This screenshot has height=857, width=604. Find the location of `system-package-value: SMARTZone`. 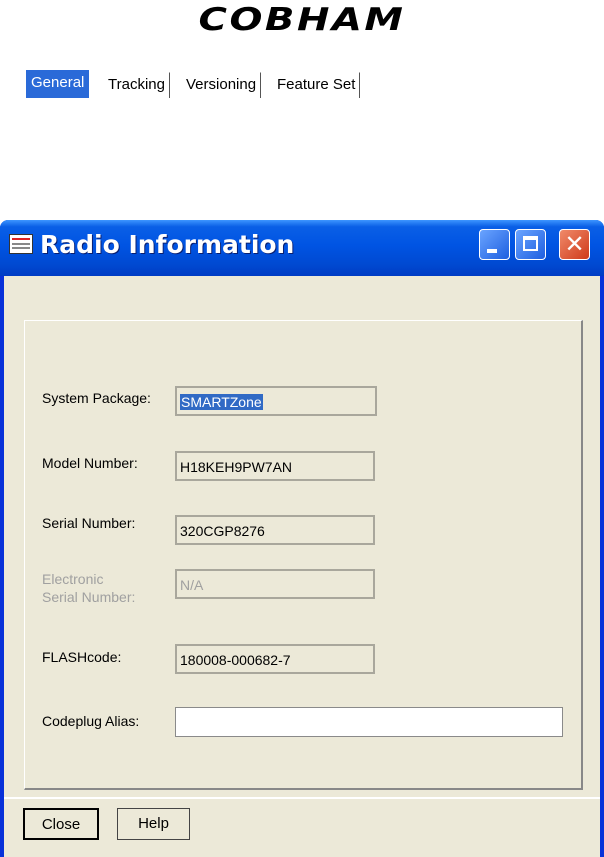

system-package-value: SMARTZone is located at coordinates (221, 402).